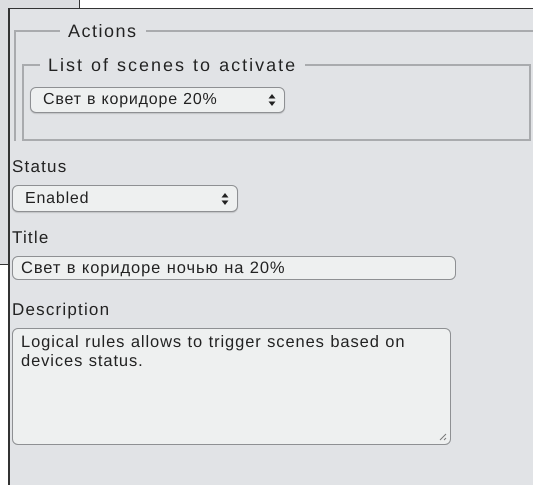 Image resolution: width=533 pixels, height=485 pixels. What do you see at coordinates (103, 31) in the screenshot?
I see `section-legend: Actions` at bounding box center [103, 31].